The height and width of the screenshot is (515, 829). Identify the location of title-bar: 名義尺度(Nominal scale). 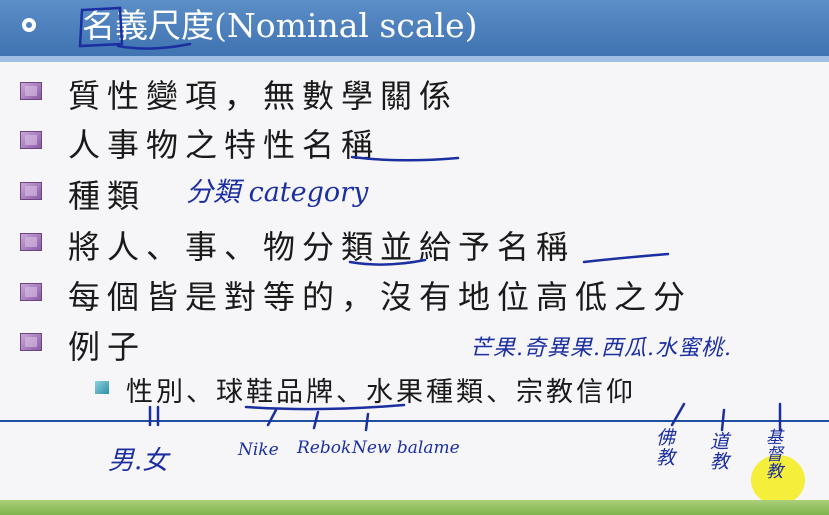
(414, 28).